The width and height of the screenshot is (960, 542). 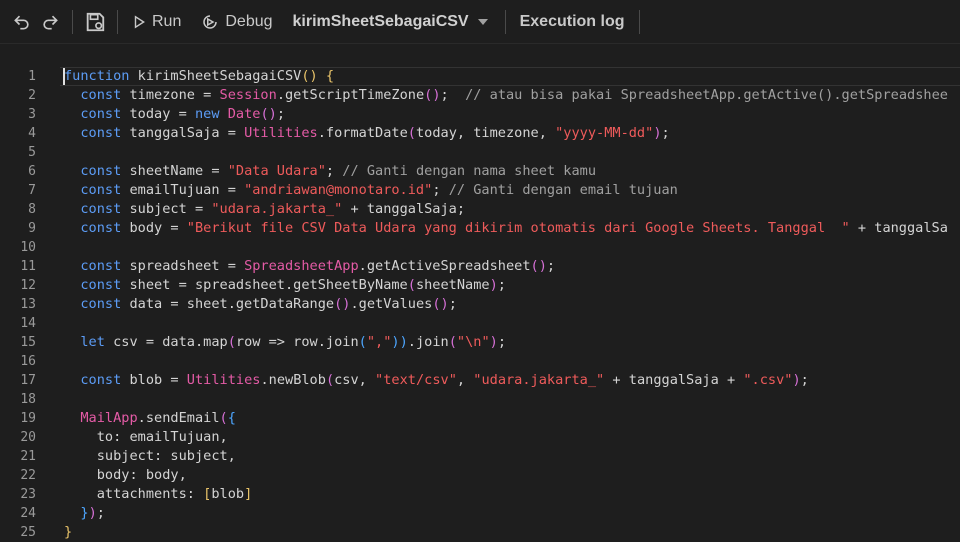 What do you see at coordinates (355, 380) in the screenshot?
I see `code-token: csv,` at bounding box center [355, 380].